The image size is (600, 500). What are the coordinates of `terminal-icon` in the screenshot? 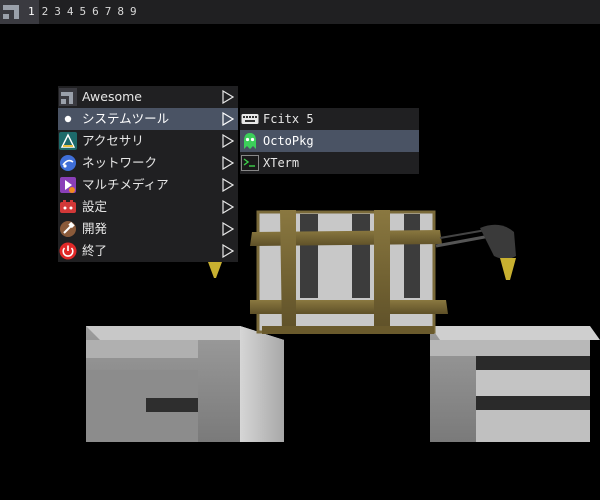 It's located at (250, 163).